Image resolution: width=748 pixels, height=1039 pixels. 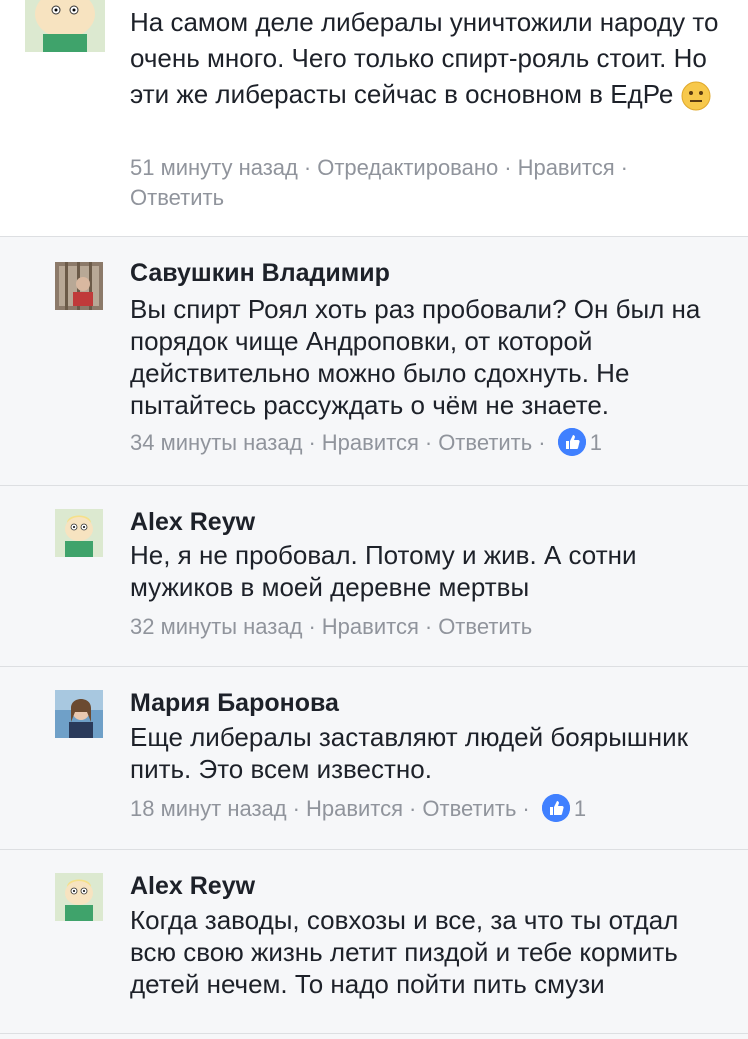 I want to click on author-name: Савушкин Владимир, so click(x=260, y=273).